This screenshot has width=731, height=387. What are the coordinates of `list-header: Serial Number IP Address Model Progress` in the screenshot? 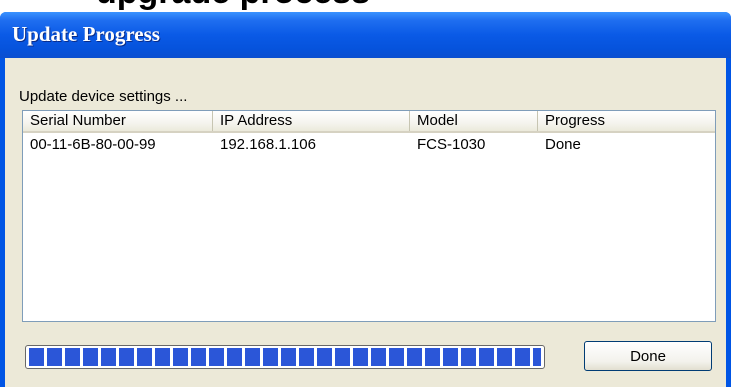 It's located at (369, 122).